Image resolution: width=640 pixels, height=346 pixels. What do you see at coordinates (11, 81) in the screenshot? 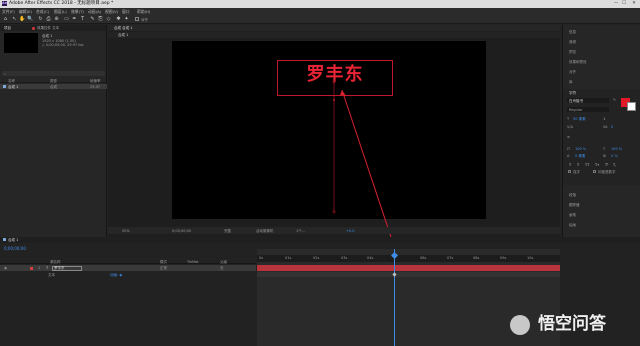
I see `col-name-header: 名称` at bounding box center [11, 81].